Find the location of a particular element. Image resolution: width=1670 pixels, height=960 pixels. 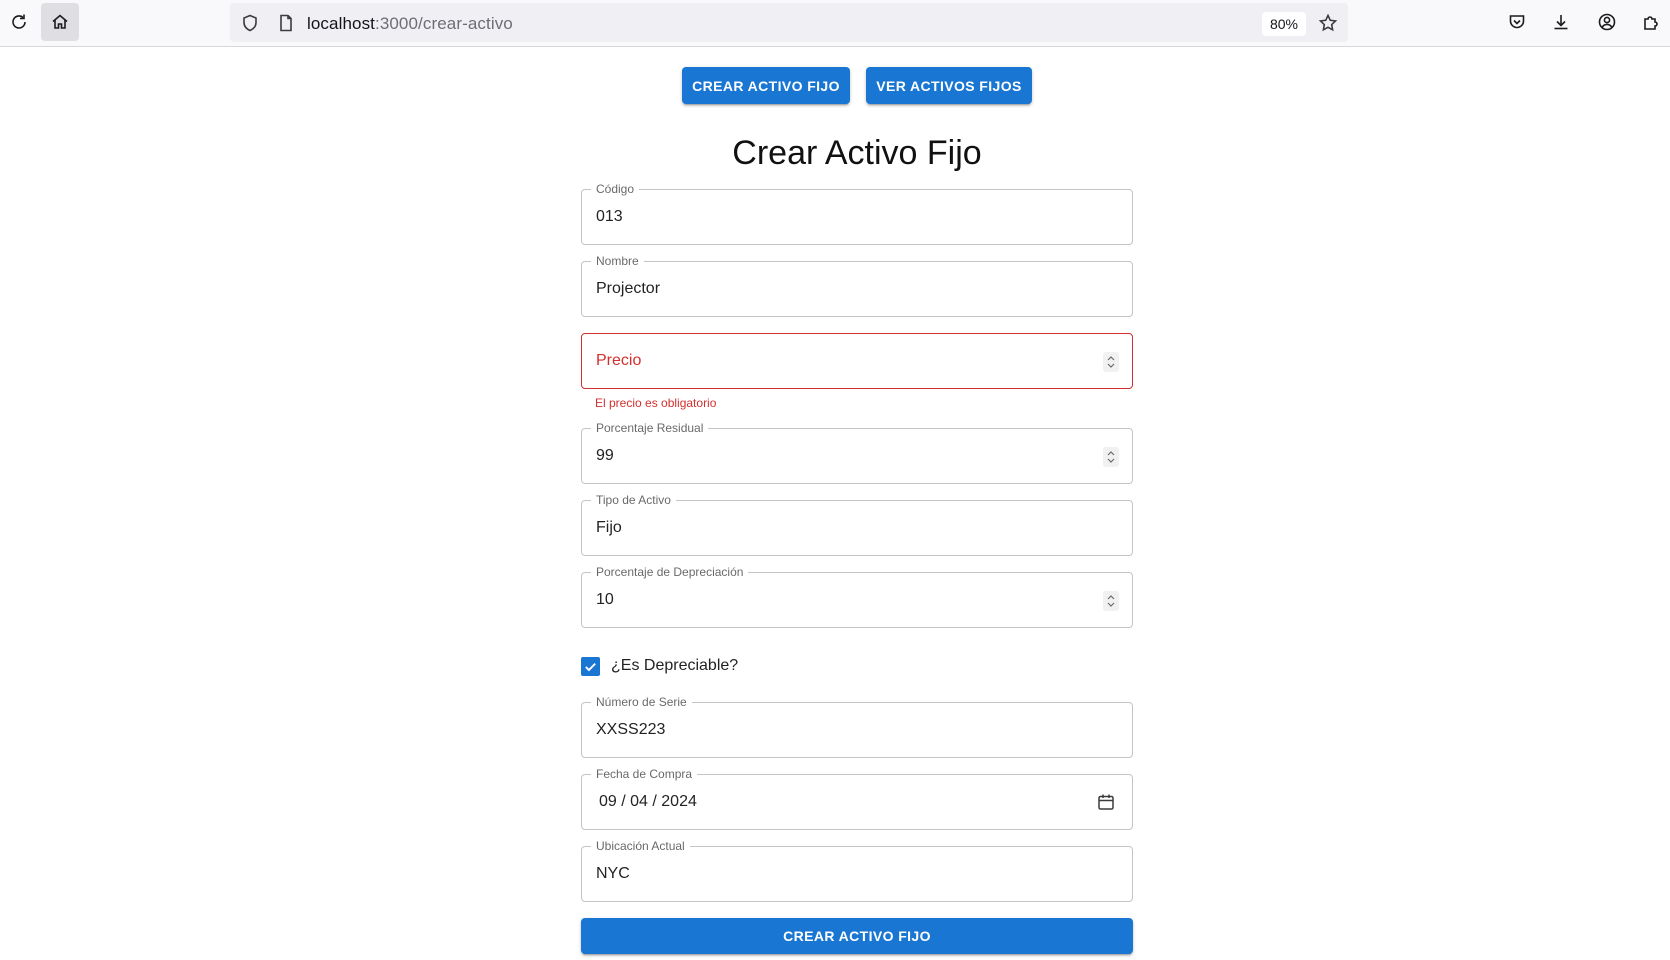

es-depreciable-label: ¿Es Depreciable? is located at coordinates (674, 666).